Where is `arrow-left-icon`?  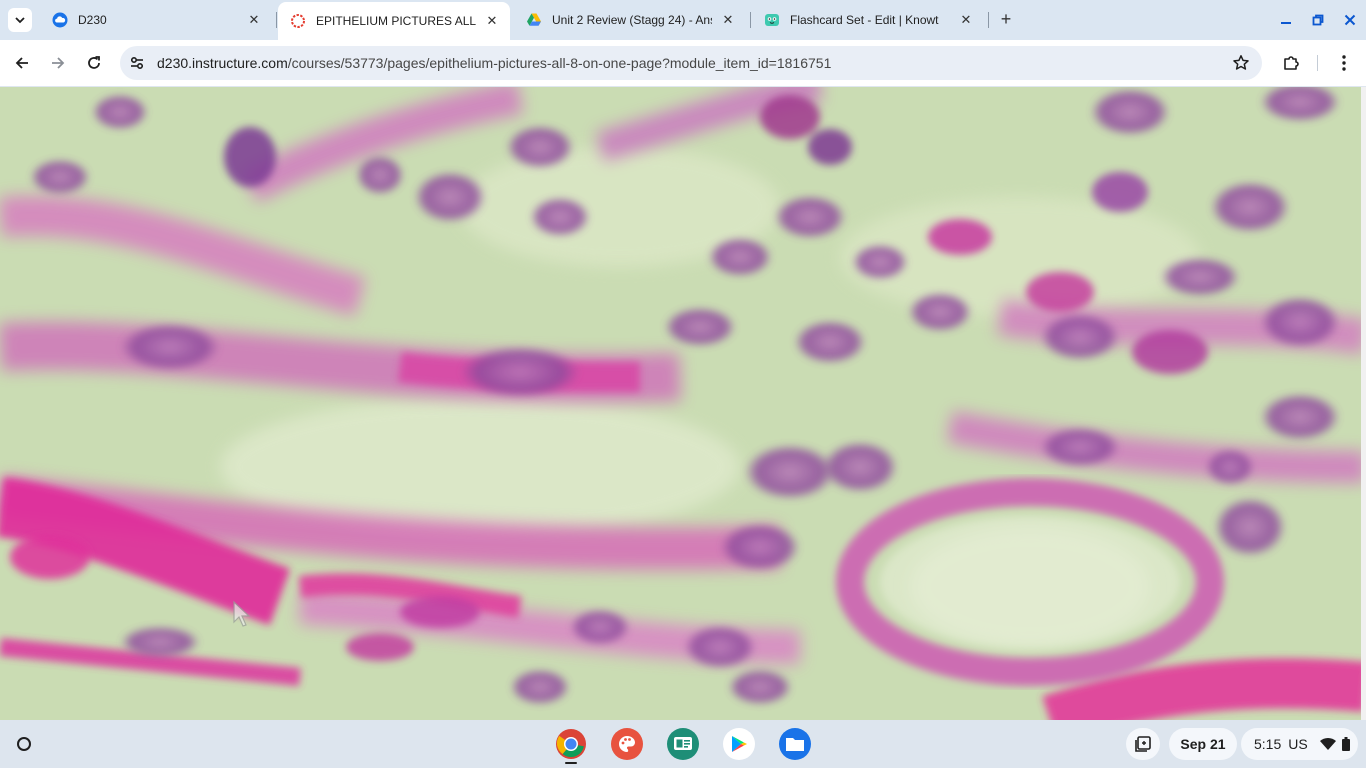
arrow-left-icon is located at coordinates (21, 63).